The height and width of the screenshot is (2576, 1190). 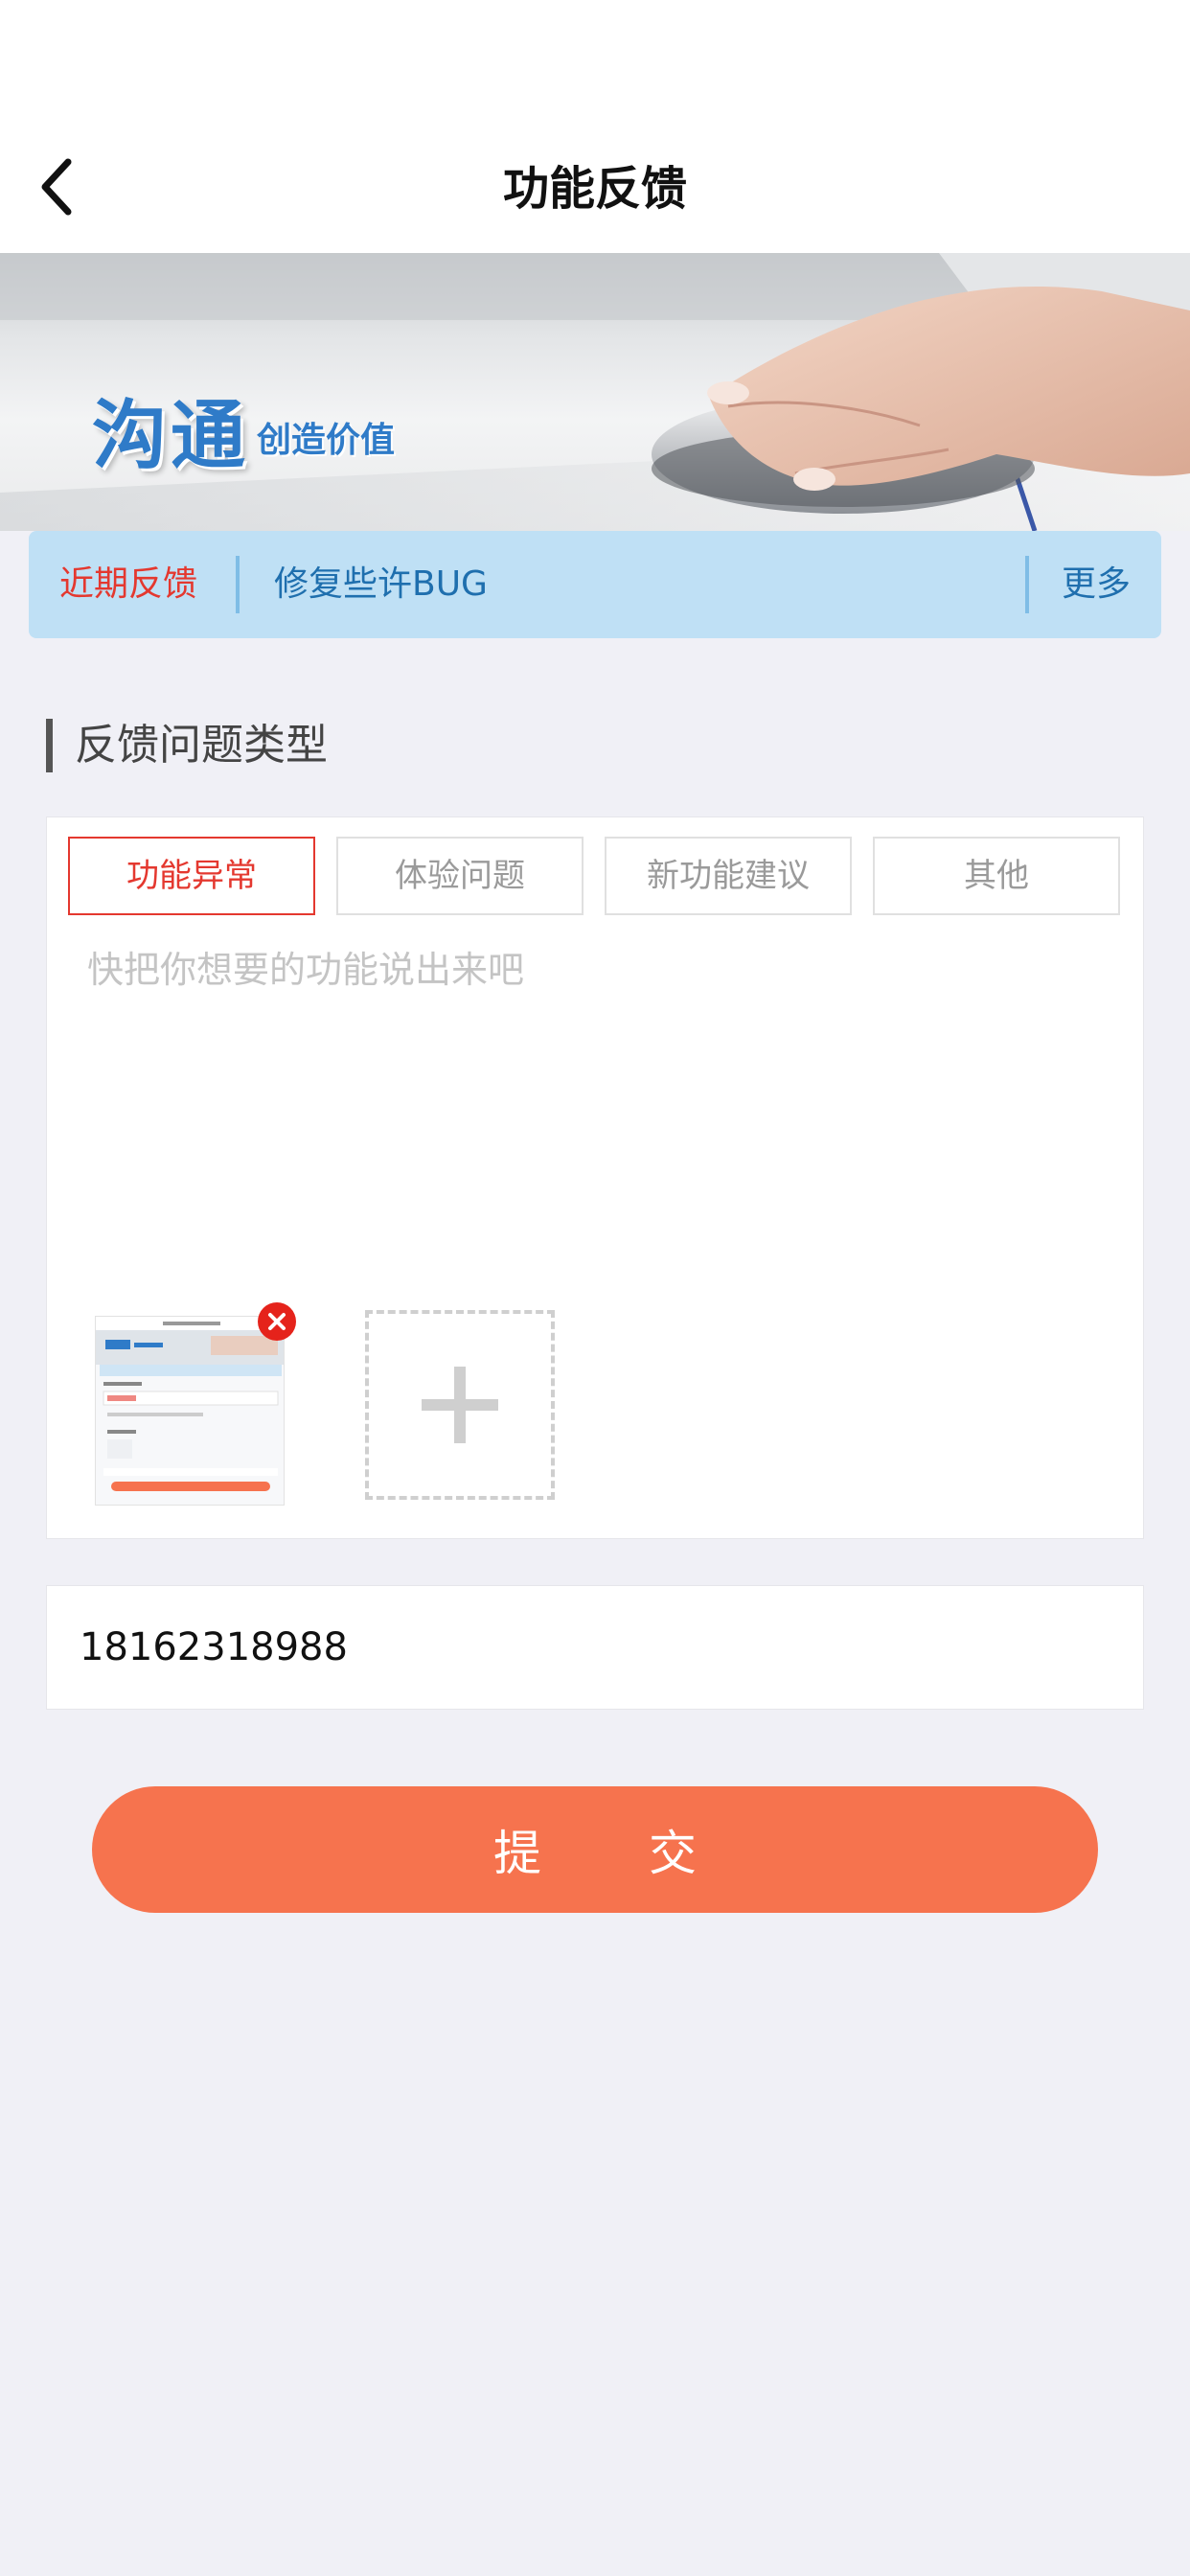 I want to click on contact-phone-field, so click(x=595, y=1647).